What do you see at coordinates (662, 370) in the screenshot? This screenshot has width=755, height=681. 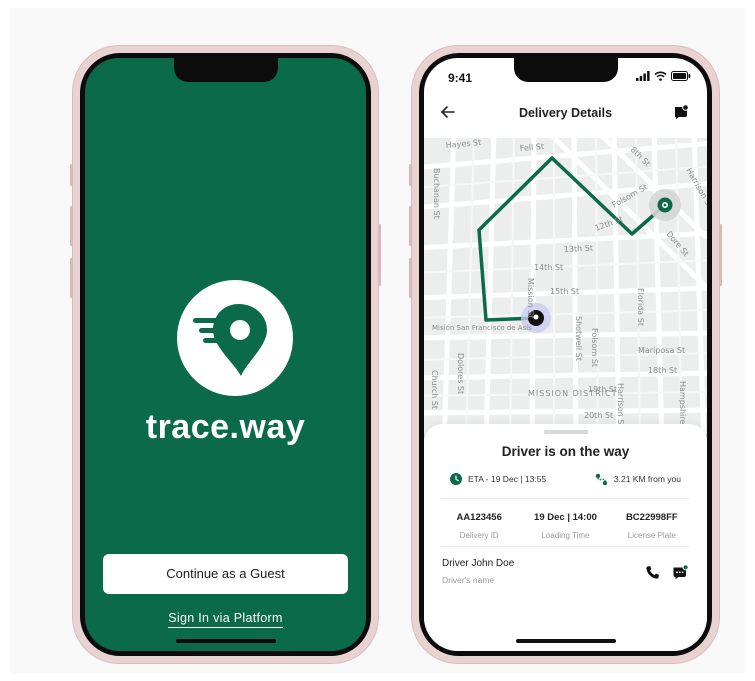 I see `map-street-label: 18th St` at bounding box center [662, 370].